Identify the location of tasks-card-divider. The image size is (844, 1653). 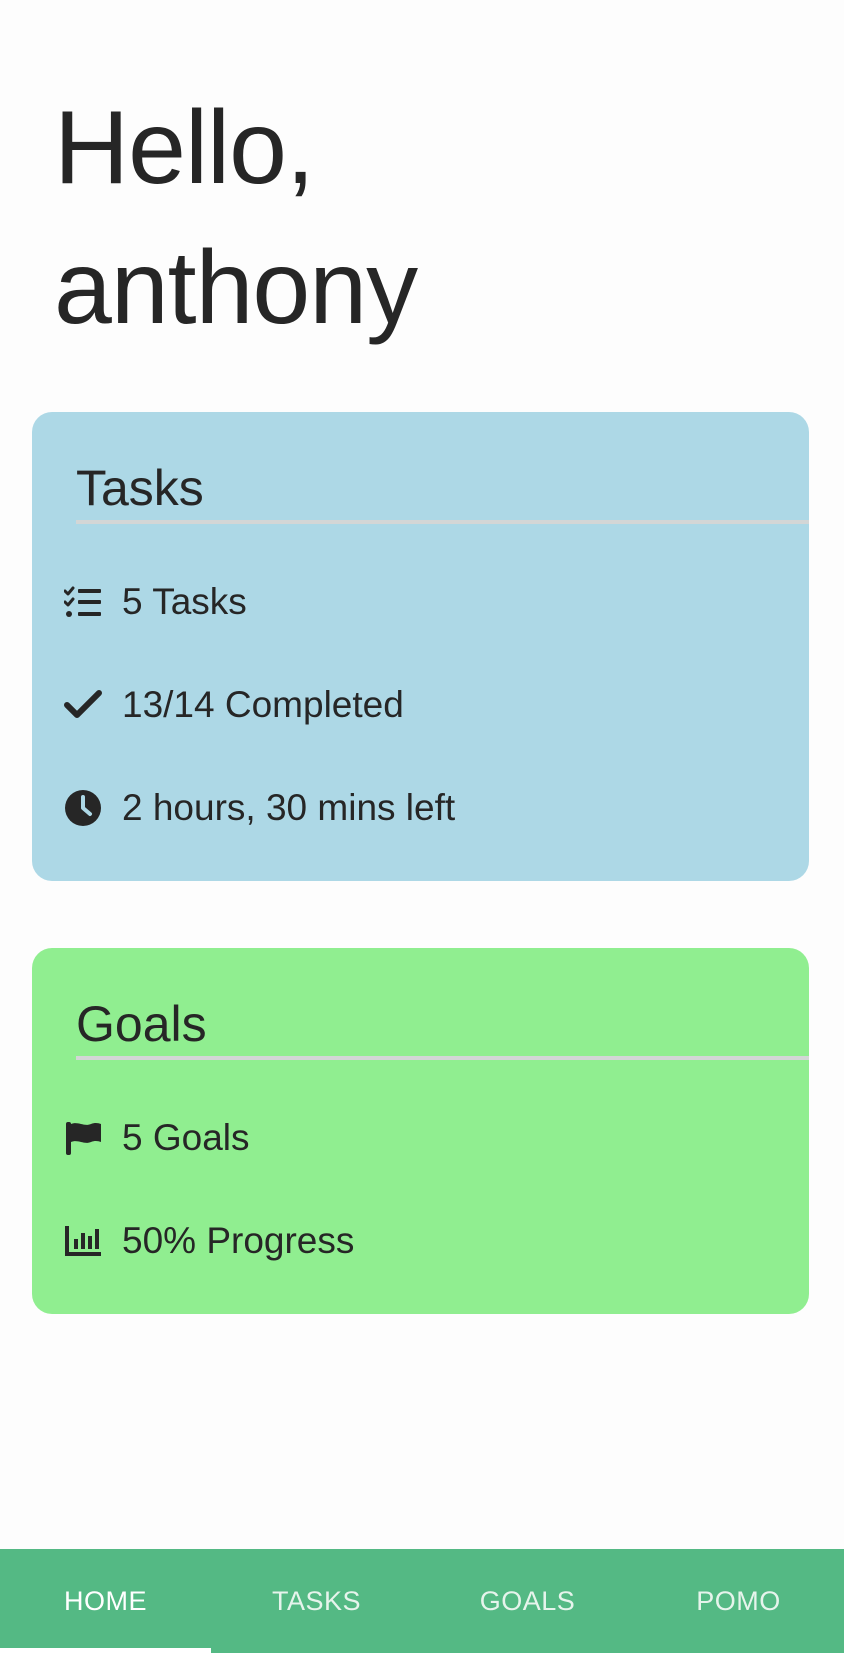
(442, 522).